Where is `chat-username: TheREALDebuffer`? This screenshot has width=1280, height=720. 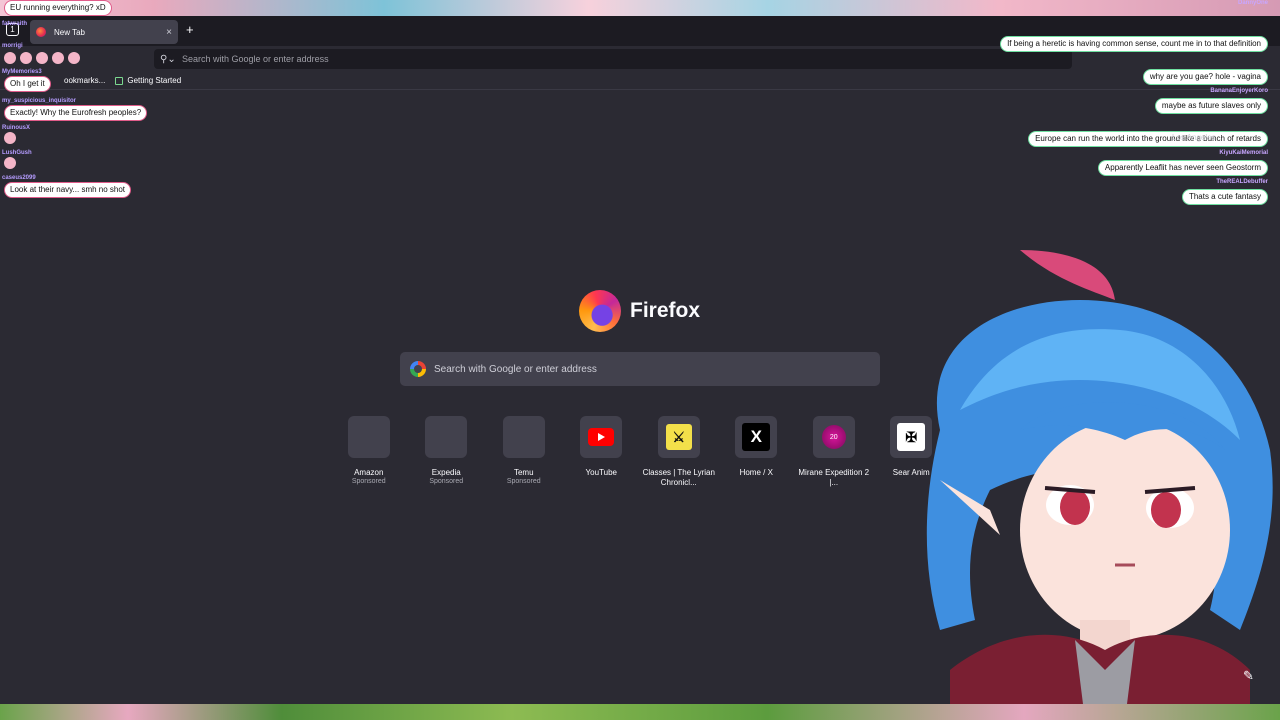 chat-username: TheREALDebuffer is located at coordinates (1242, 182).